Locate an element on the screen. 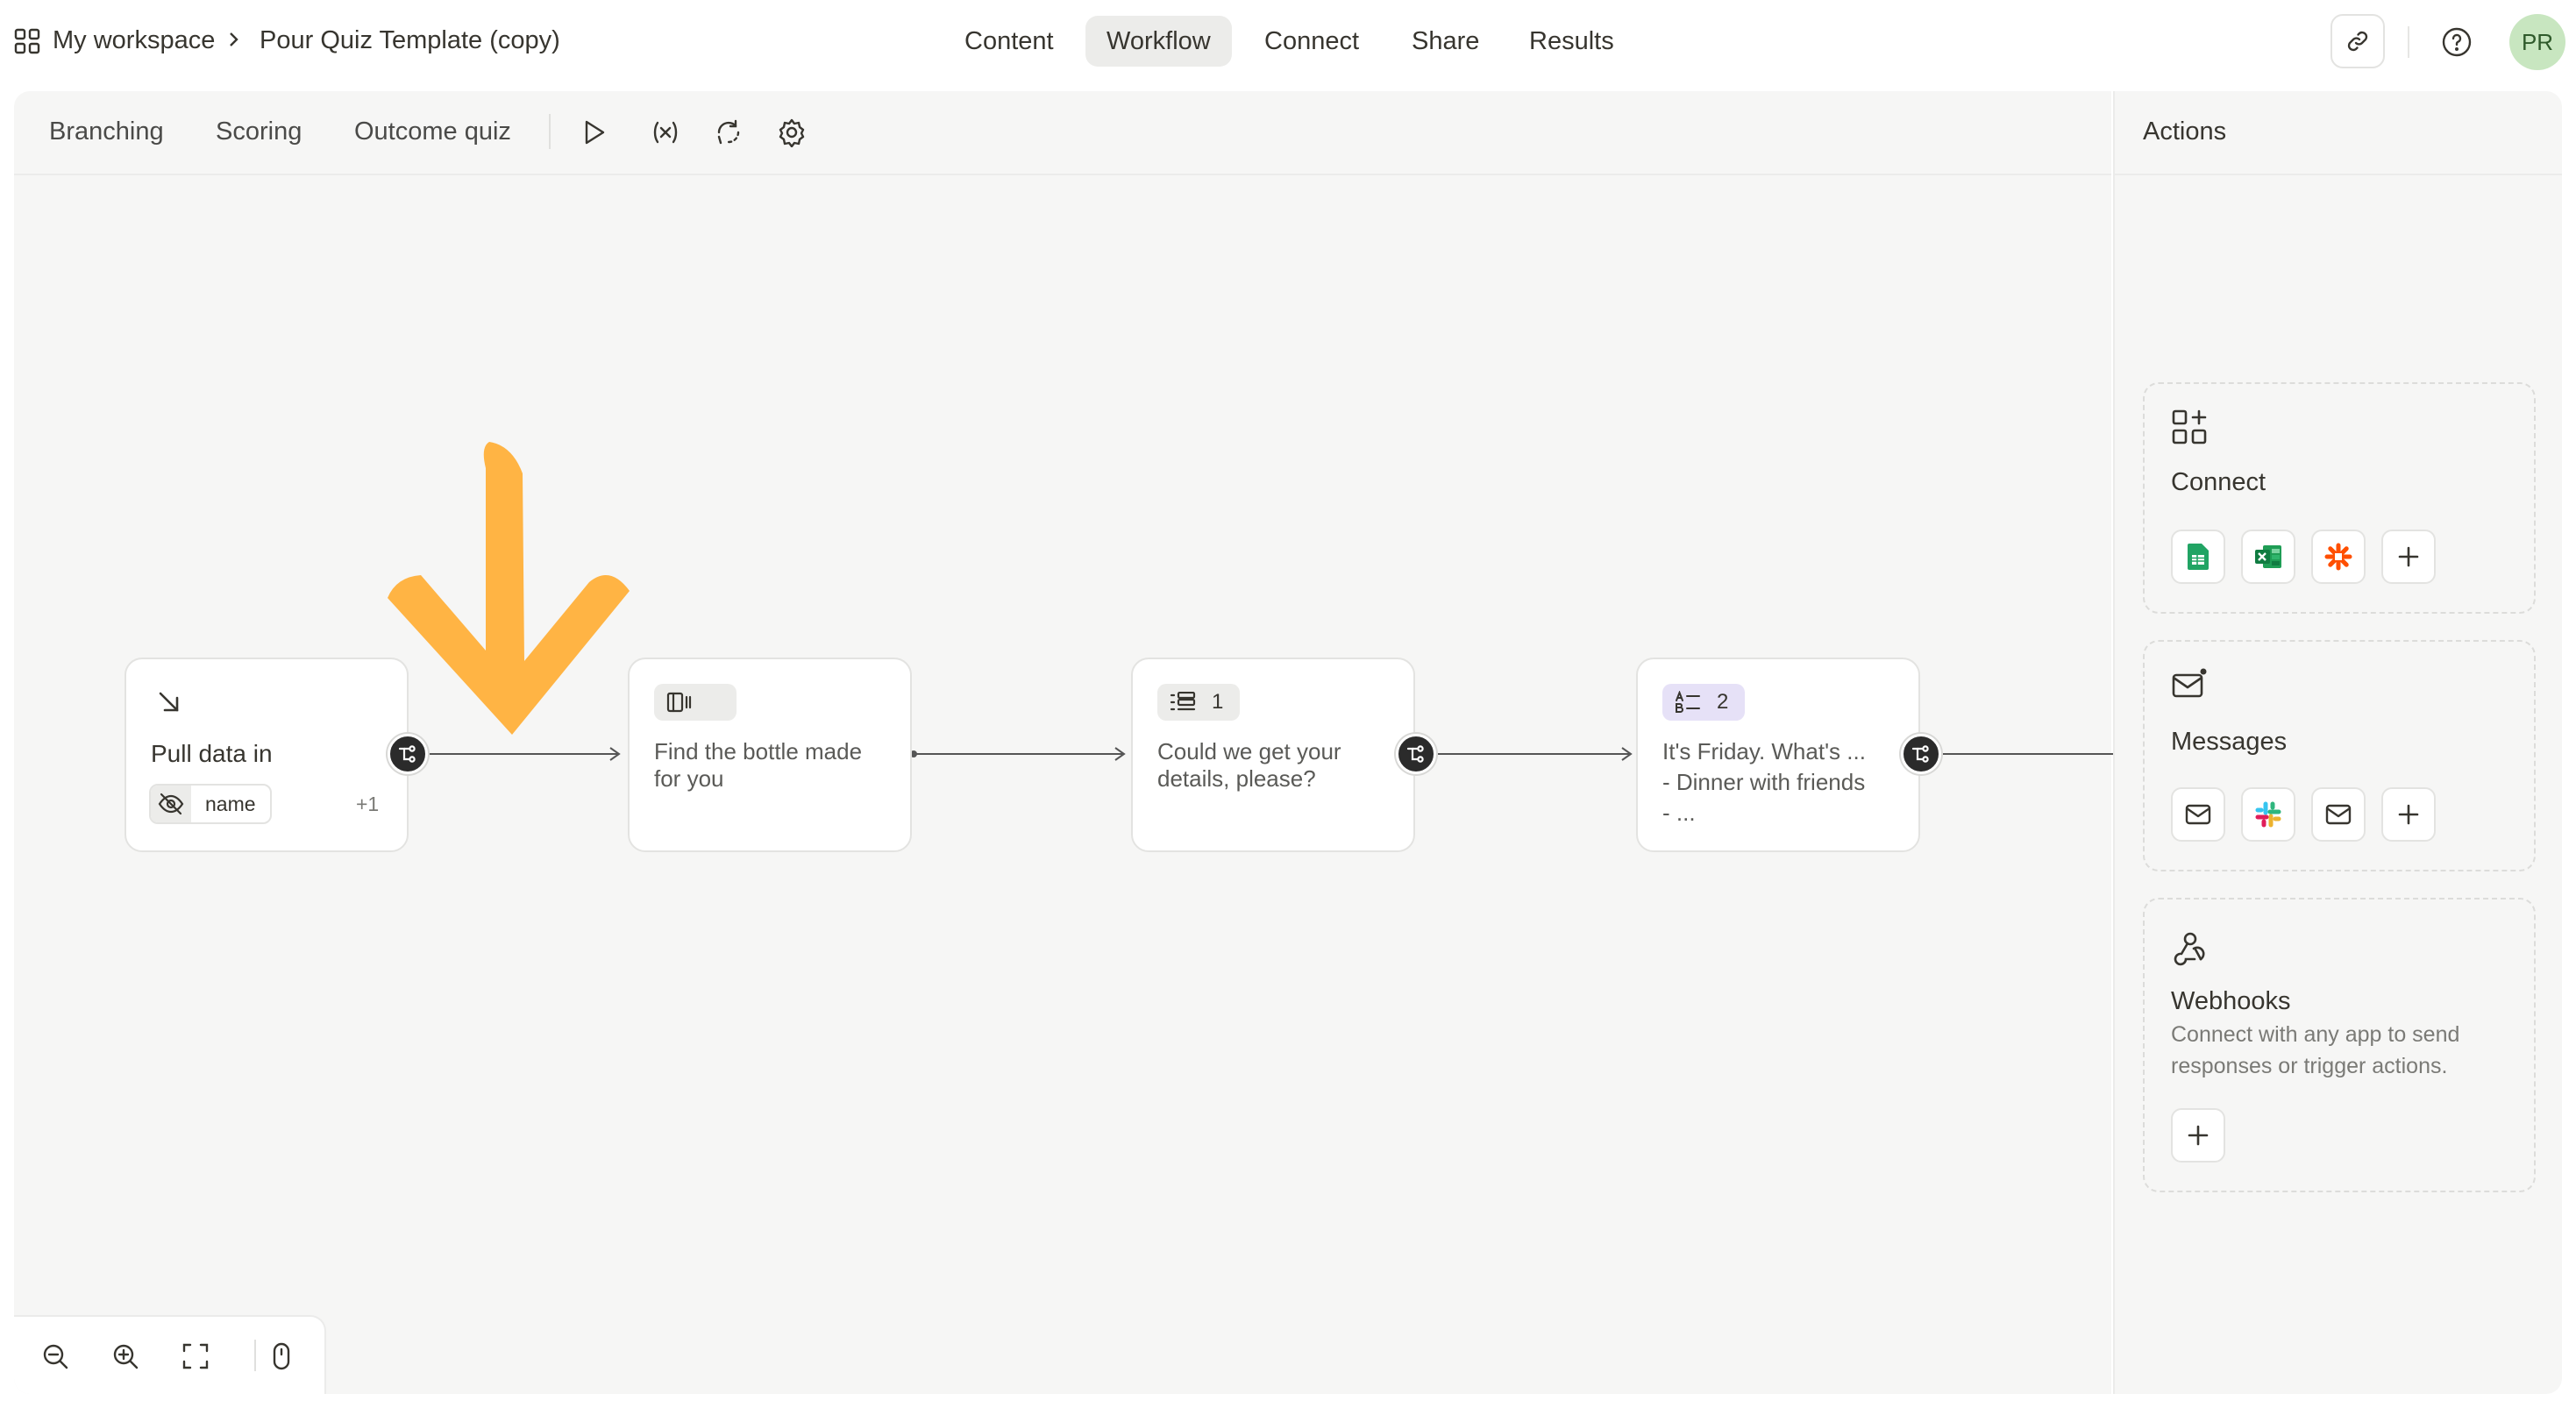 The image size is (2576, 1408). zoom-in-icon is located at coordinates (125, 1356).